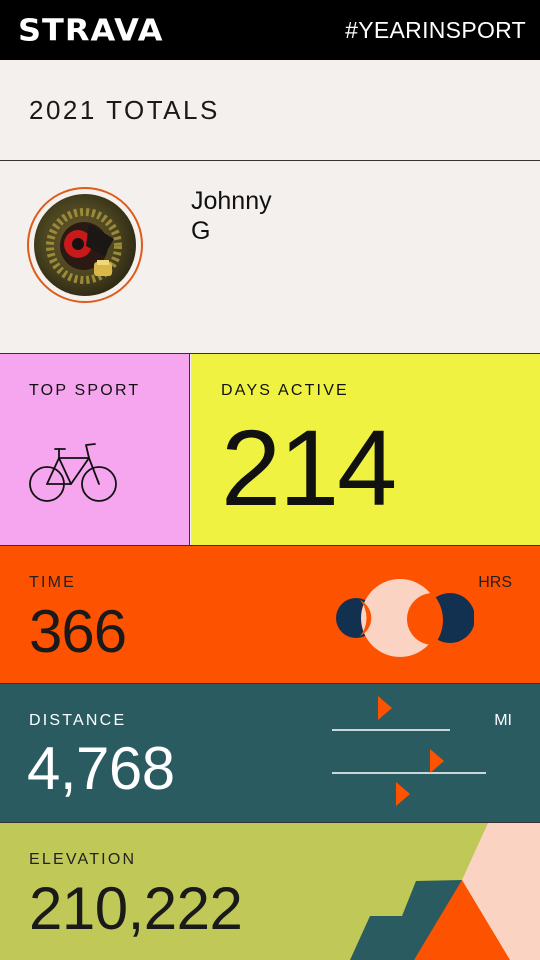  Describe the element at coordinates (101, 768) in the screenshot. I see `distance-value: 4,768` at that location.